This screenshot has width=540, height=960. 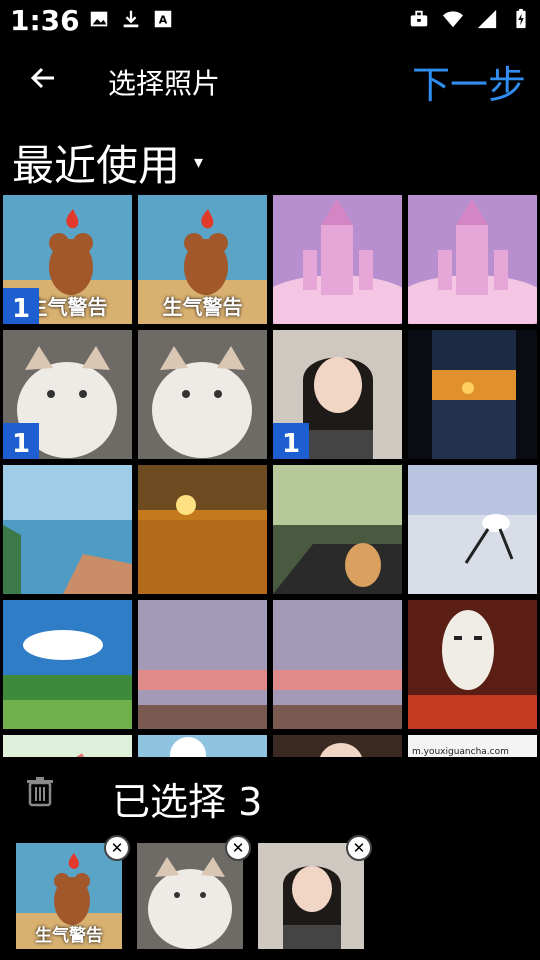 I want to click on album-dropdown: 最近使用 ▾, so click(x=107, y=162).